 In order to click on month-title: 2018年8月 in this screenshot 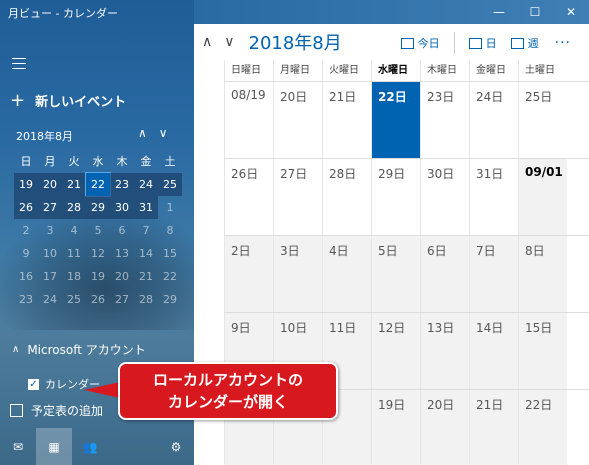, I will do `click(295, 42)`.